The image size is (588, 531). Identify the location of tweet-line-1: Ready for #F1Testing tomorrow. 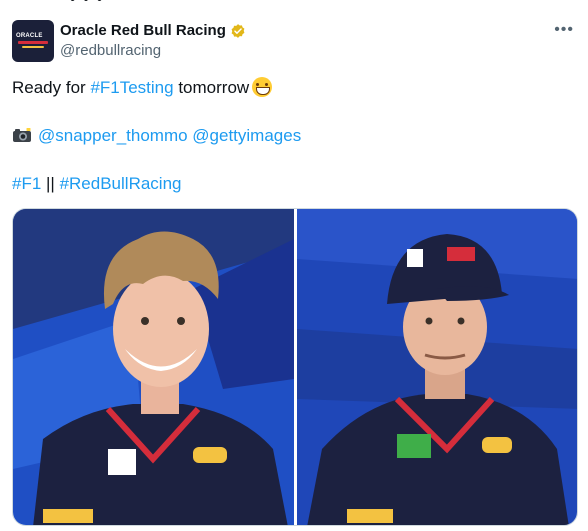
(292, 88).